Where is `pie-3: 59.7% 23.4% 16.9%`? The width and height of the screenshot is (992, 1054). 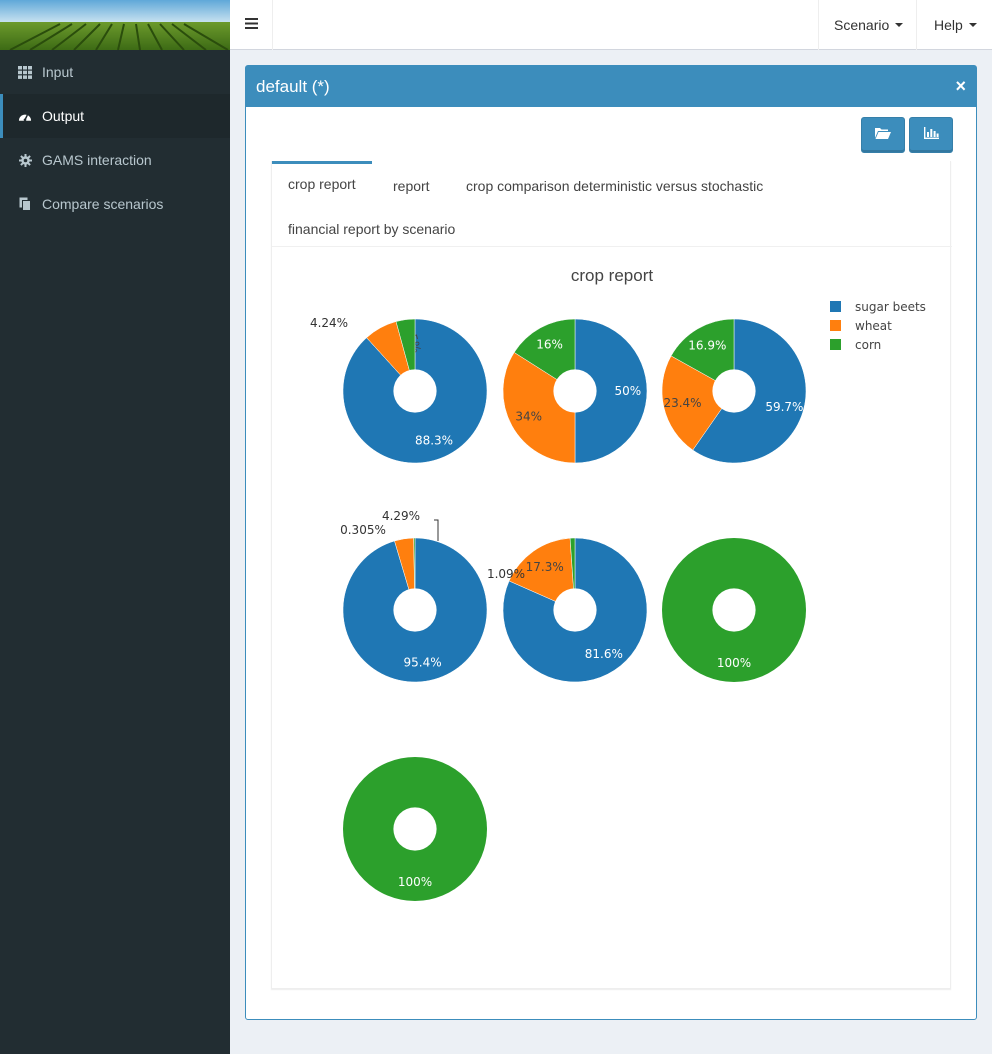 pie-3: 59.7% 23.4% 16.9% is located at coordinates (734, 391).